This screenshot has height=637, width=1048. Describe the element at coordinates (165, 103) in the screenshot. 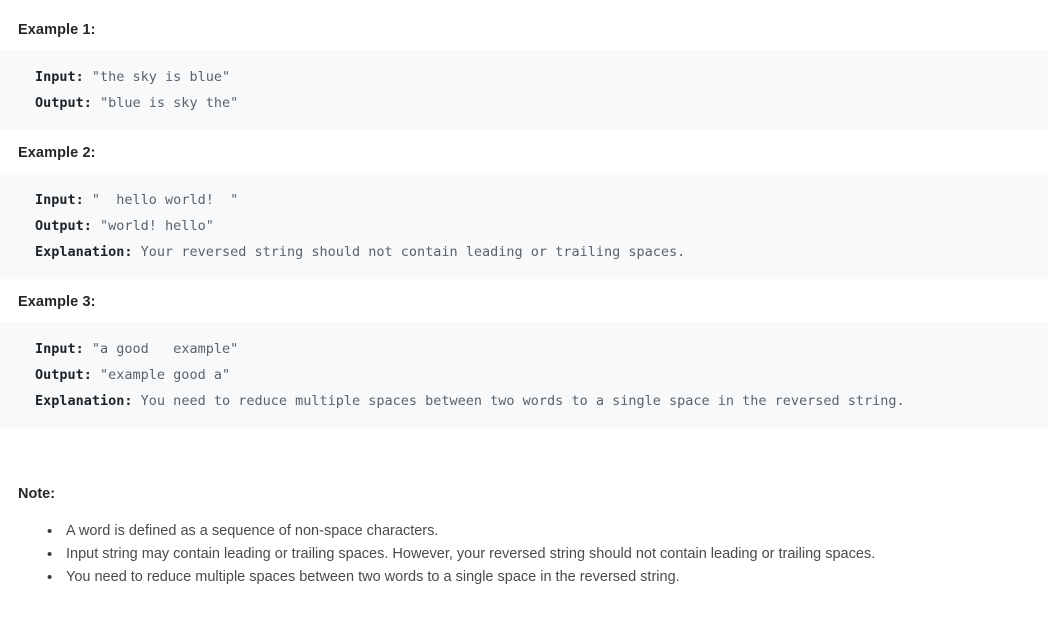

I see `output-value: "blue is sky the"` at that location.